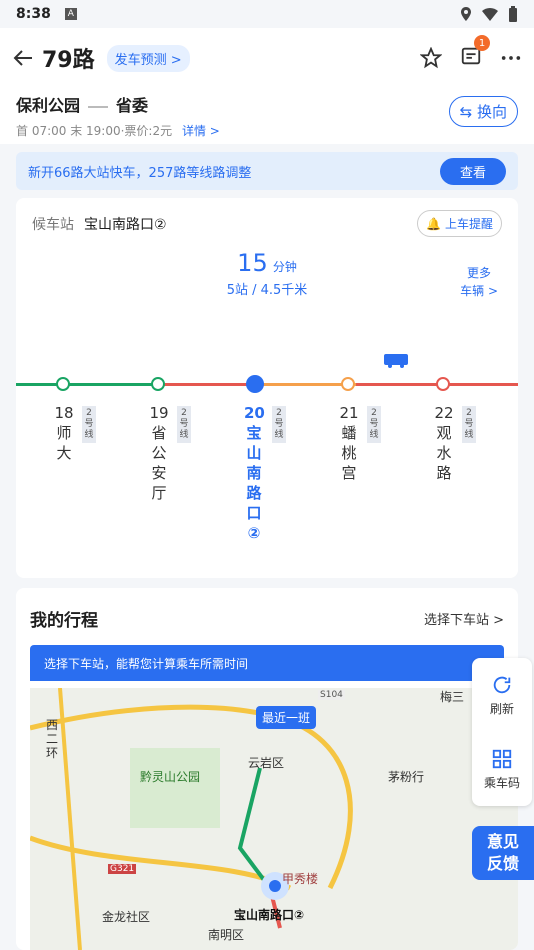 The width and height of the screenshot is (534, 950). I want to click on view-notice-button: 查看, so click(472, 171).